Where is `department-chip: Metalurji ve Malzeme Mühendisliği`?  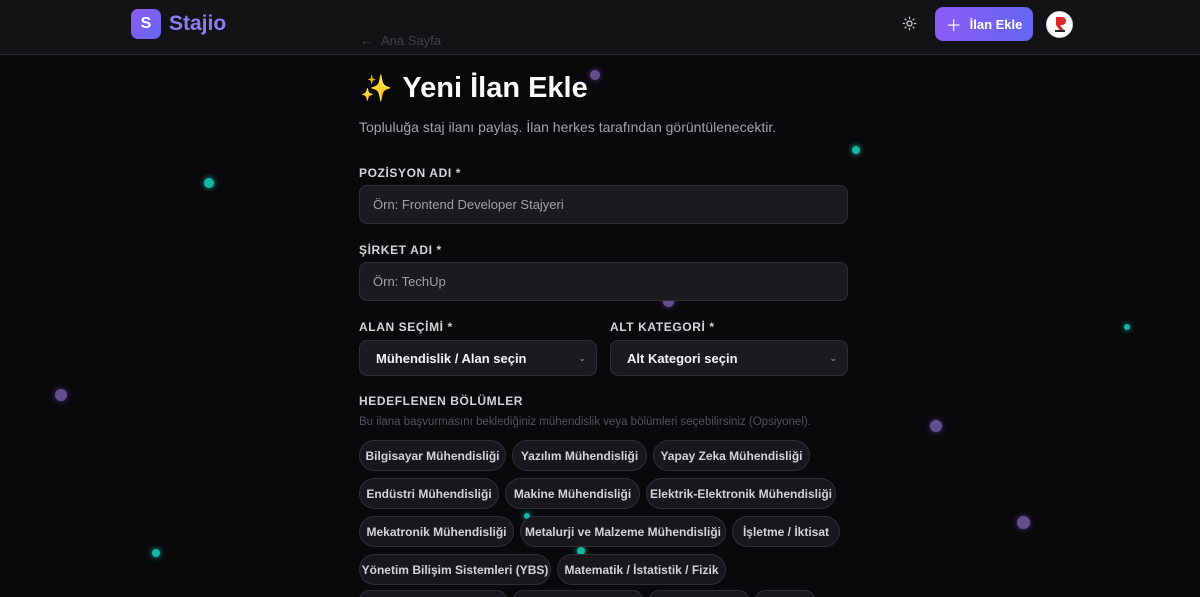
department-chip: Metalurji ve Malzeme Mühendisliği is located at coordinates (623, 531).